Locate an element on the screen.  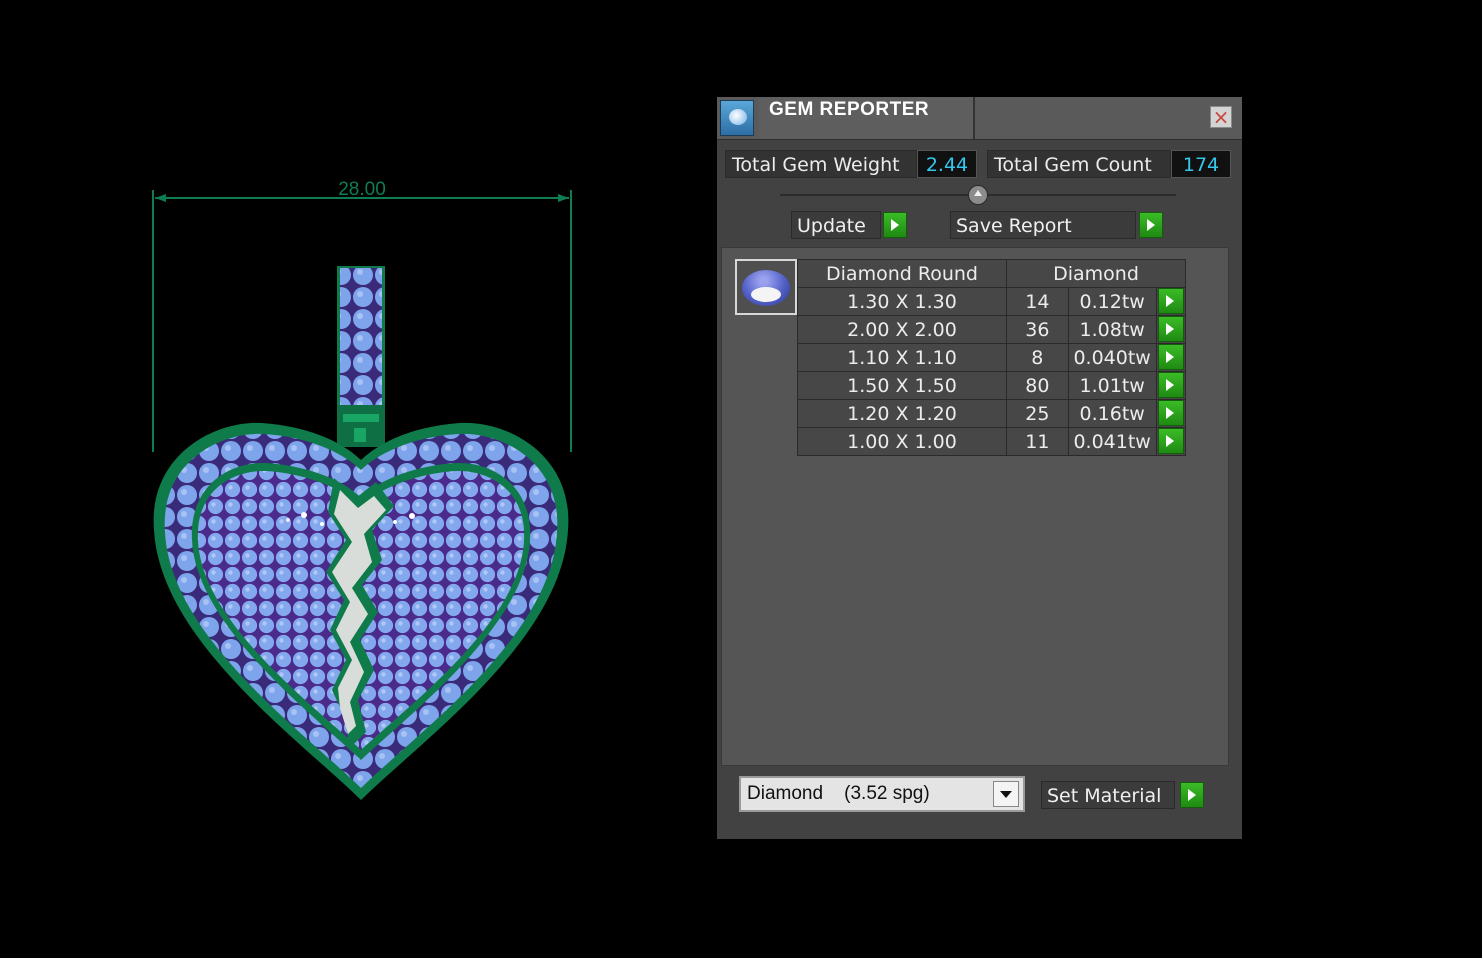
total-gem-count-value: 174 is located at coordinates (1201, 164).